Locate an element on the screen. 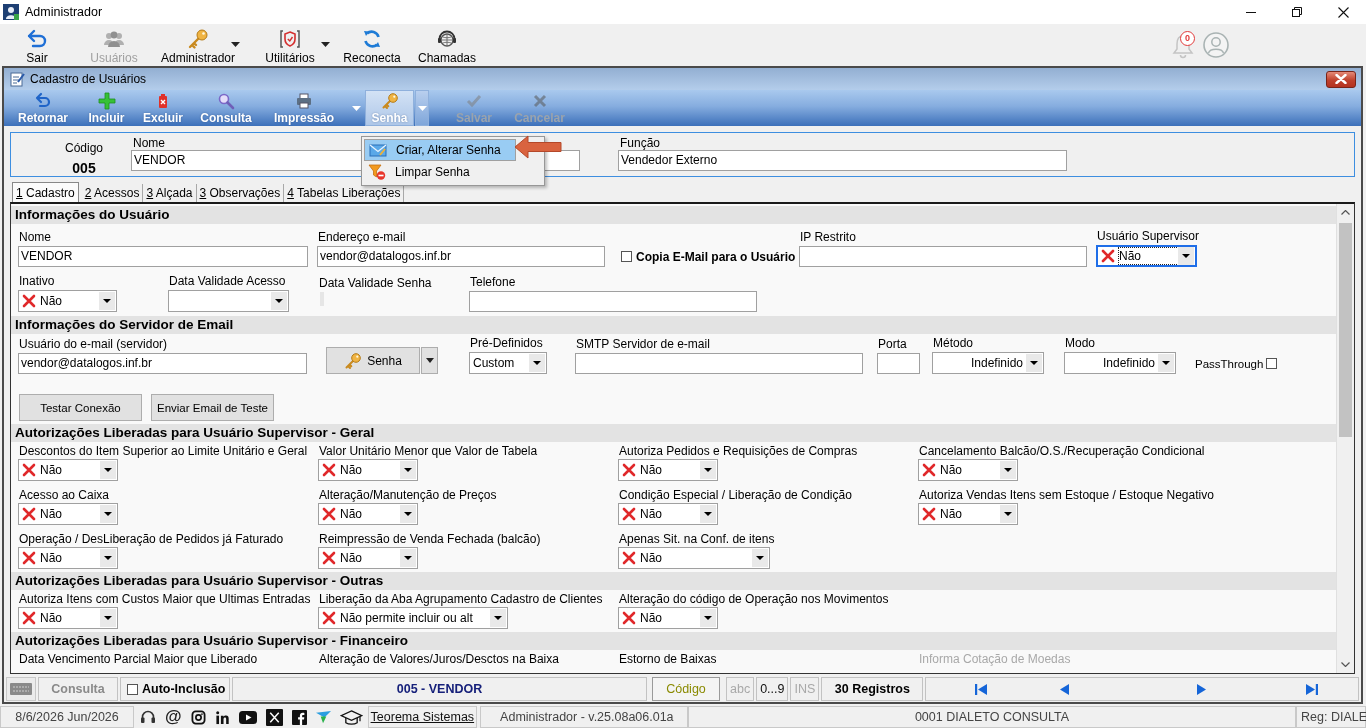  back-arrow-icon is located at coordinates (37, 38).